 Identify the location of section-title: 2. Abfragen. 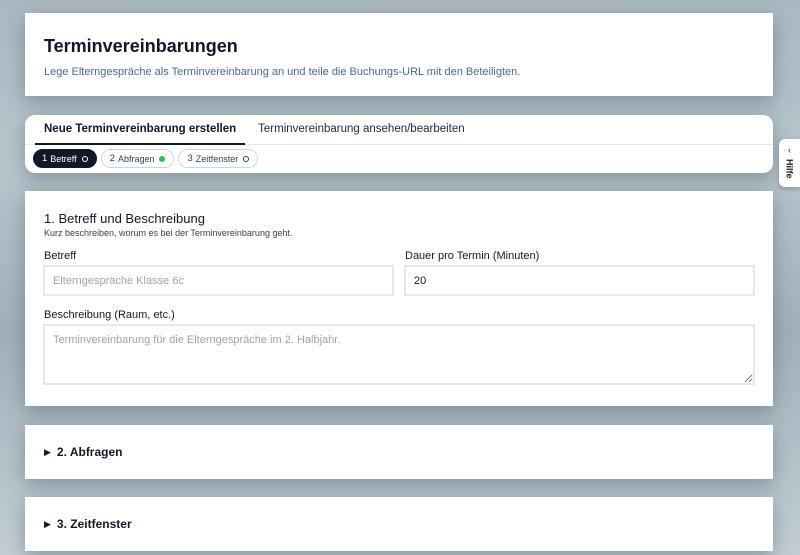
(89, 452).